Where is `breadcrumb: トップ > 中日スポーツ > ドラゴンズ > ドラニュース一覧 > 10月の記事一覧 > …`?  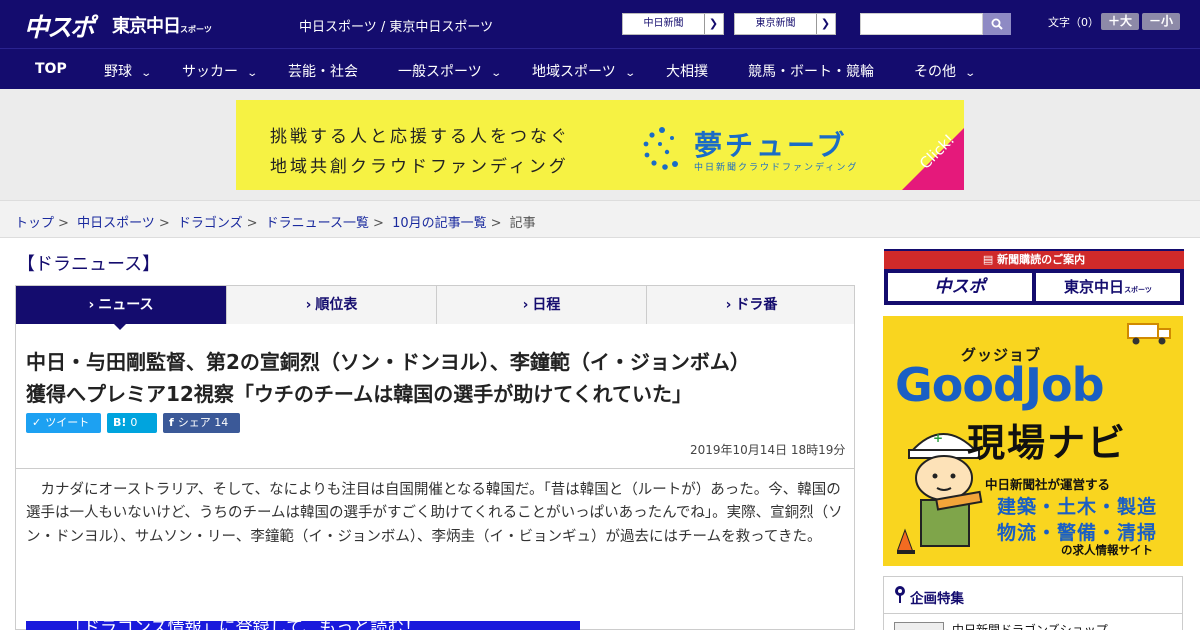 breadcrumb: トップ > 中日スポーツ > ドラゴンズ > ドラニュース一覧 > 10月の記事一覧 > … is located at coordinates (275, 221).